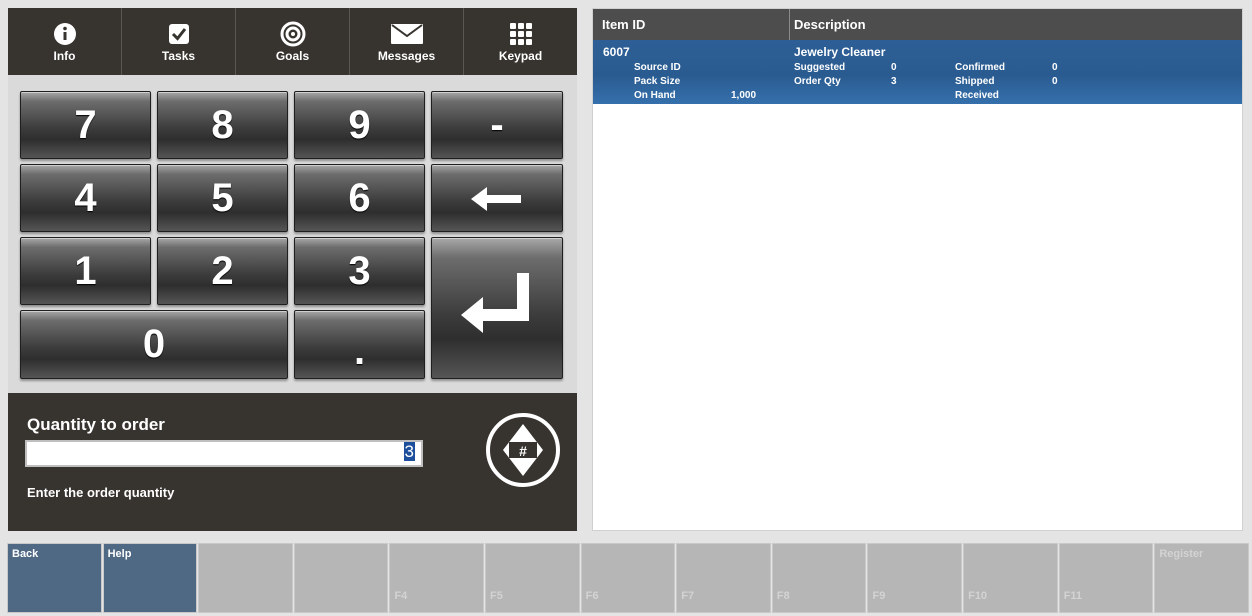 This screenshot has width=1252, height=616. I want to click on up-down-number-icon: #, so click(523, 450).